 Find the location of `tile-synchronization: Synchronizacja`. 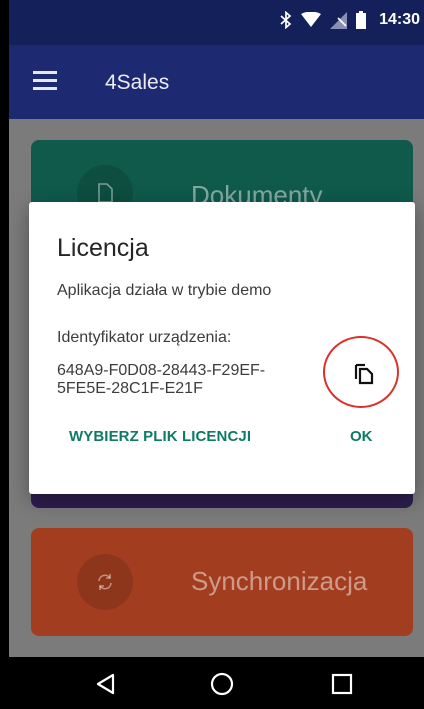

tile-synchronization: Synchronizacja is located at coordinates (222, 582).